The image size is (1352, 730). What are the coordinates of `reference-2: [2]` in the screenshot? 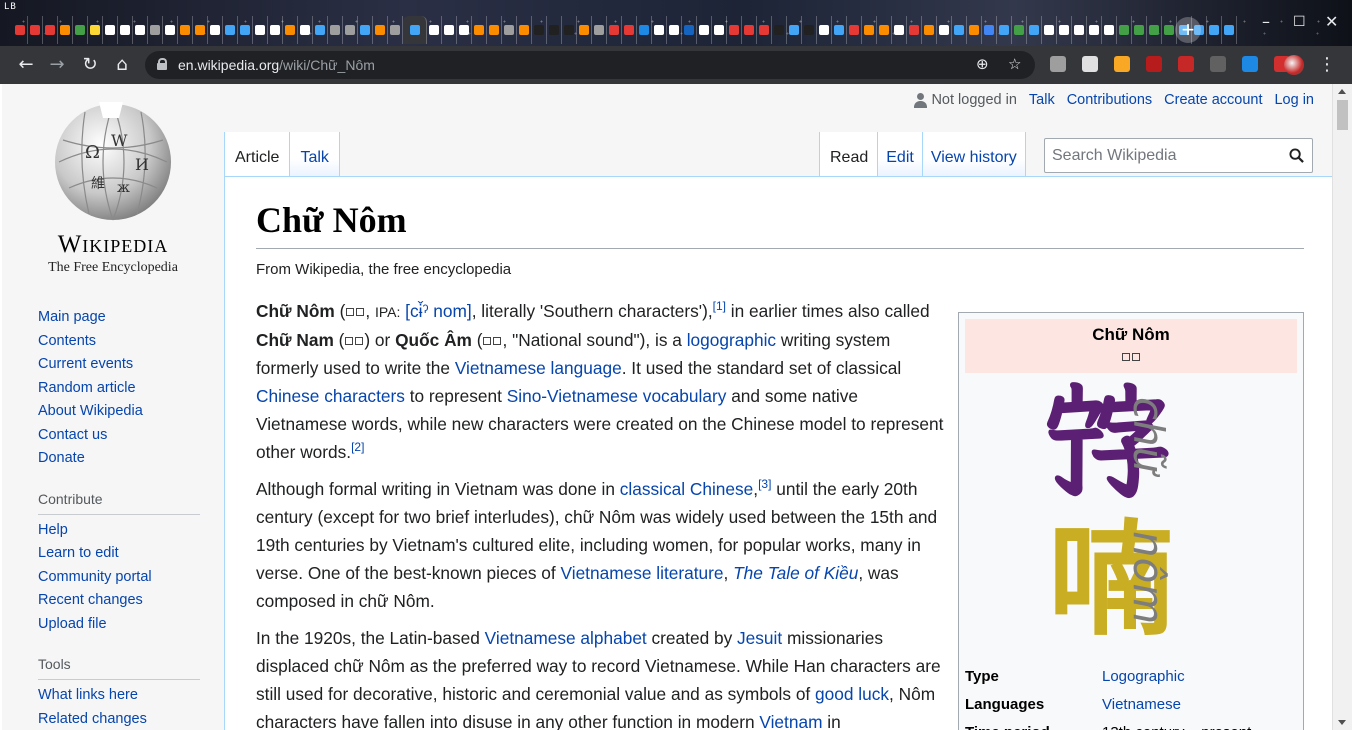 It's located at (357, 447).